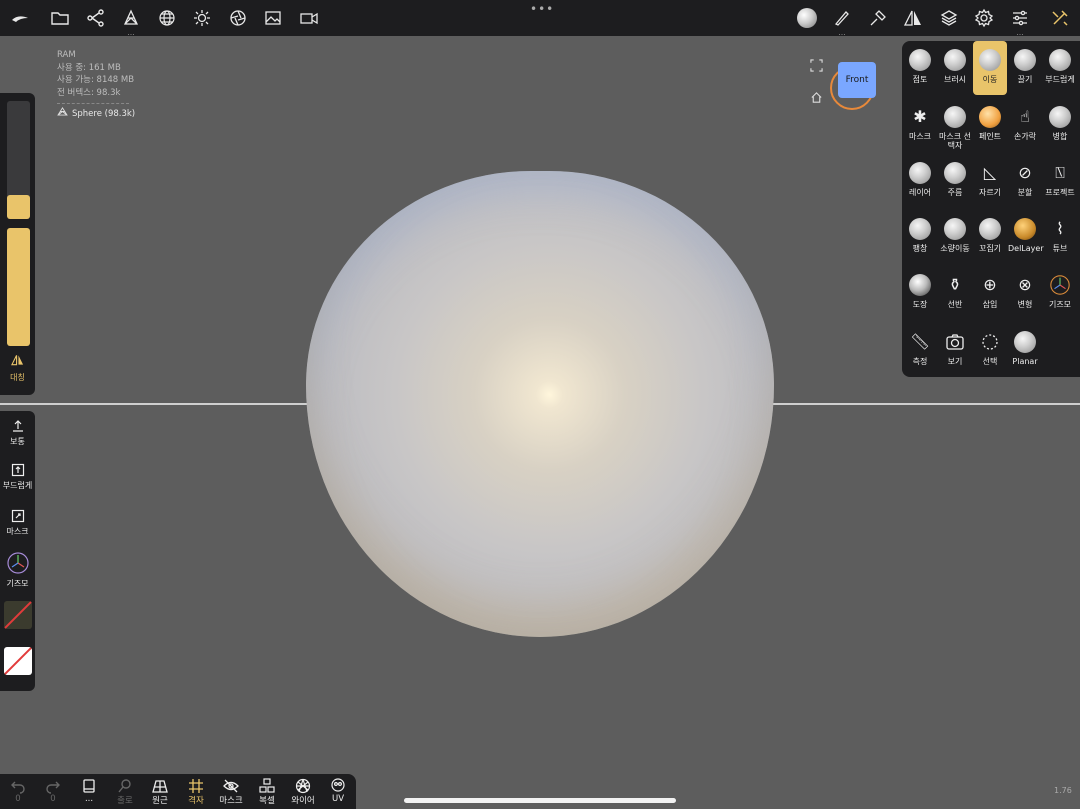 This screenshot has height=809, width=1080. Describe the element at coordinates (303, 786) in the screenshot. I see `wireframe-icon` at that location.